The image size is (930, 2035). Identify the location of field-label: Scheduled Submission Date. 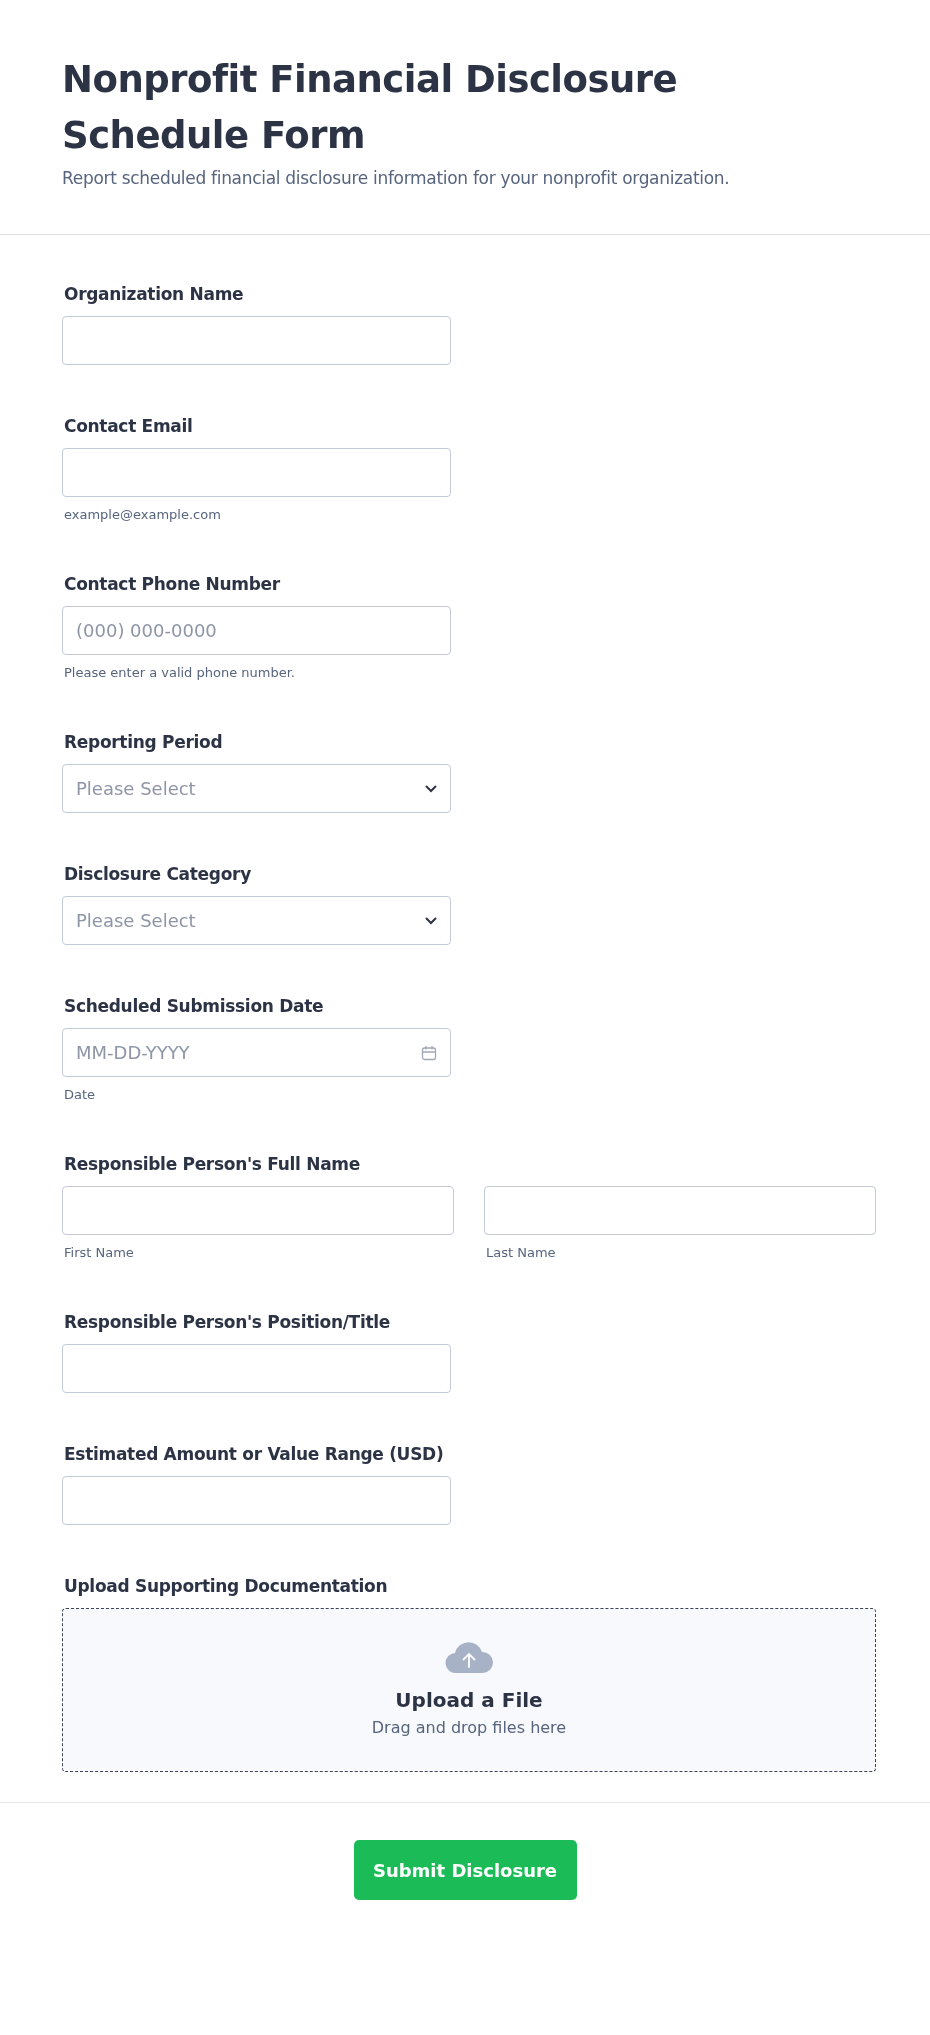
(194, 1006).